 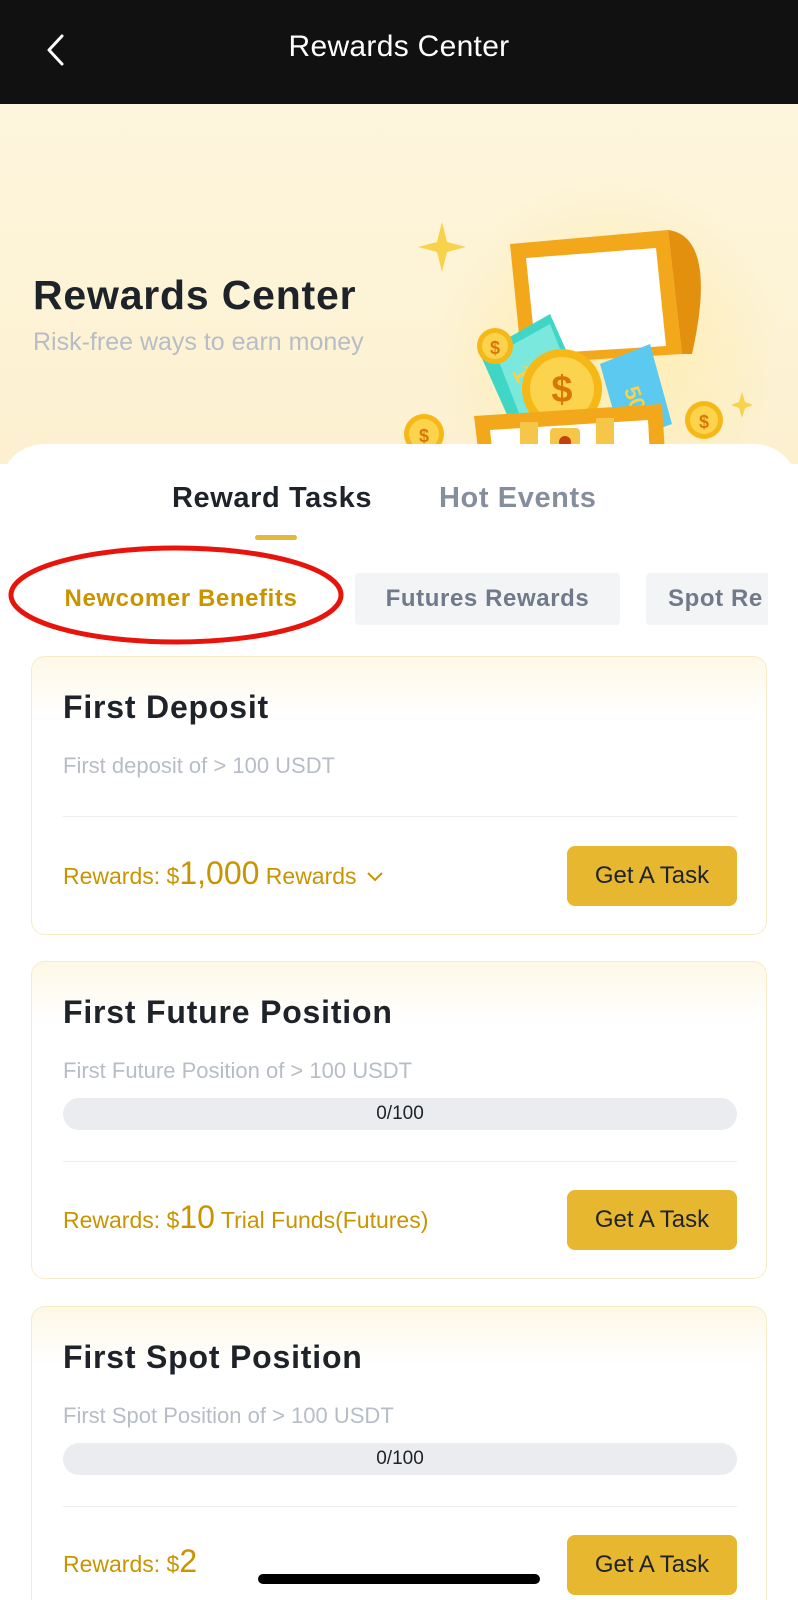 I want to click on home-indicator, so click(x=399, y=1579).